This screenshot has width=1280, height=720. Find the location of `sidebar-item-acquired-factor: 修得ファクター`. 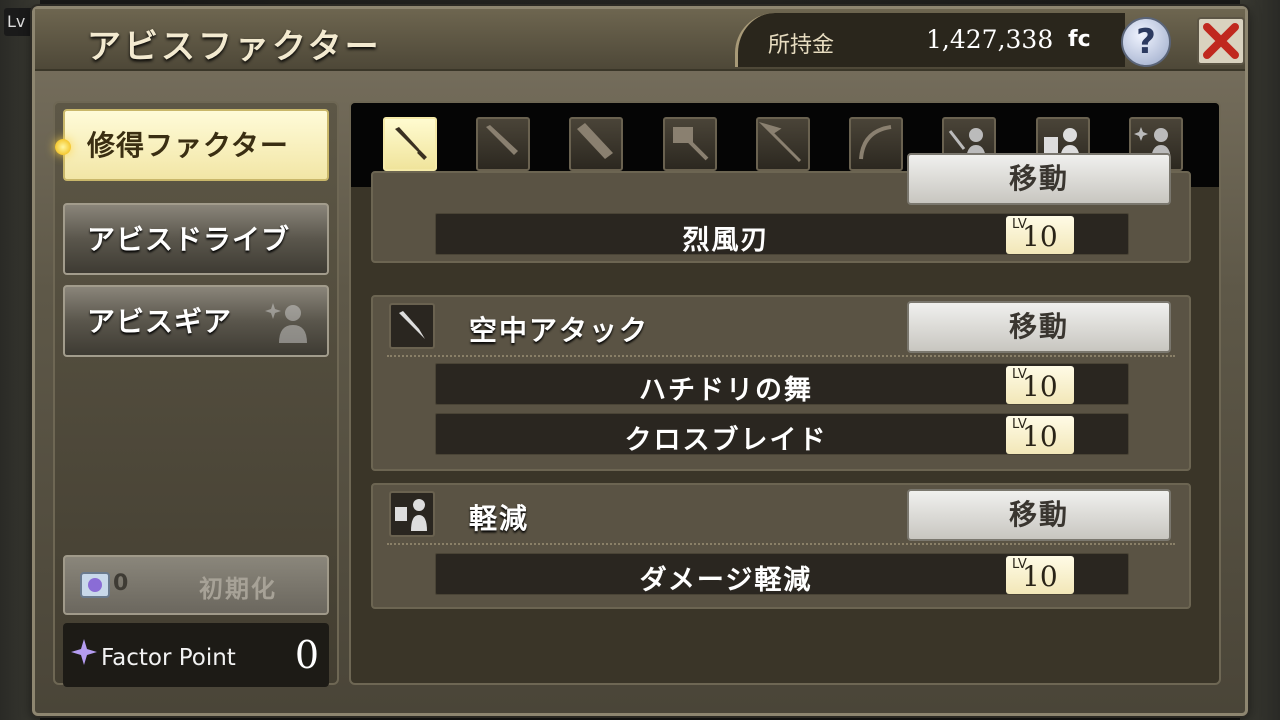

sidebar-item-acquired-factor: 修得ファクター is located at coordinates (192, 145).